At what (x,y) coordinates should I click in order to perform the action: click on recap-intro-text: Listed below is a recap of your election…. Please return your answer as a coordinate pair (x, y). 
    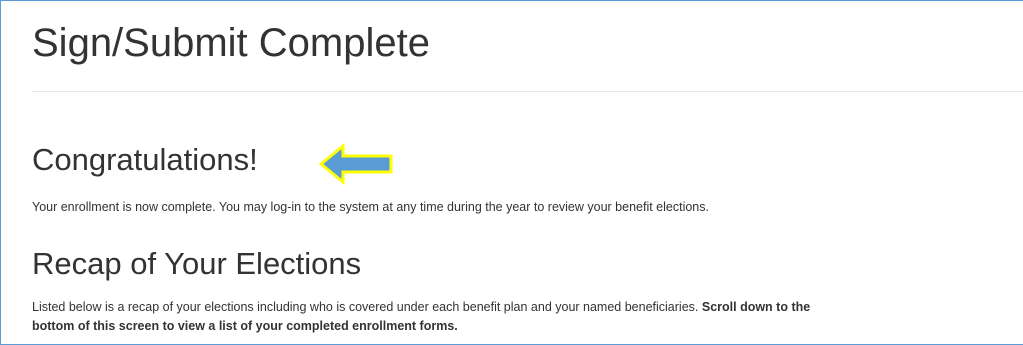
    Looking at the image, I should click on (421, 317).